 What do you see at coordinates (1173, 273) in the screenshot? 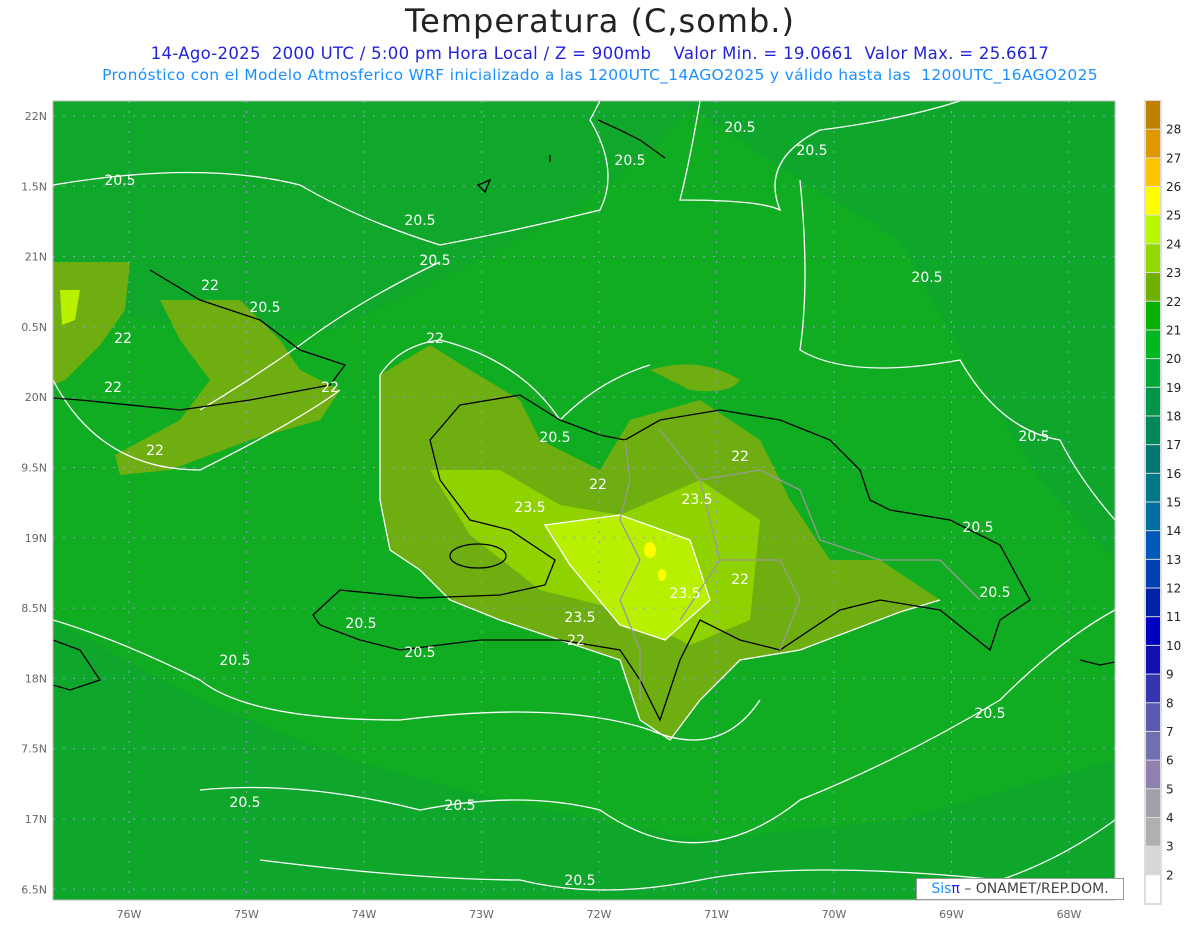
I see `colorbar-label: 23` at bounding box center [1173, 273].